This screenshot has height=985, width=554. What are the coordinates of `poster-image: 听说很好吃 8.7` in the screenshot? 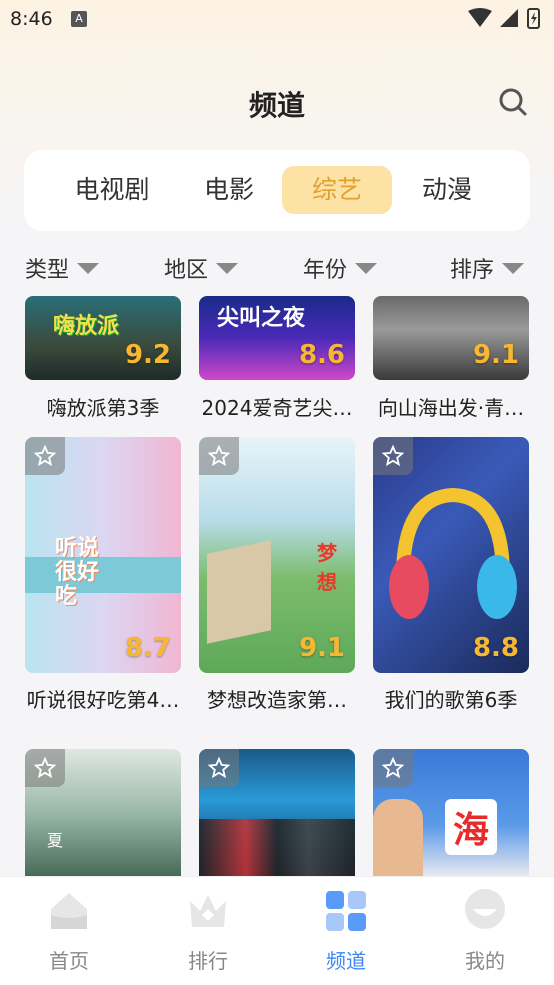 It's located at (103, 555).